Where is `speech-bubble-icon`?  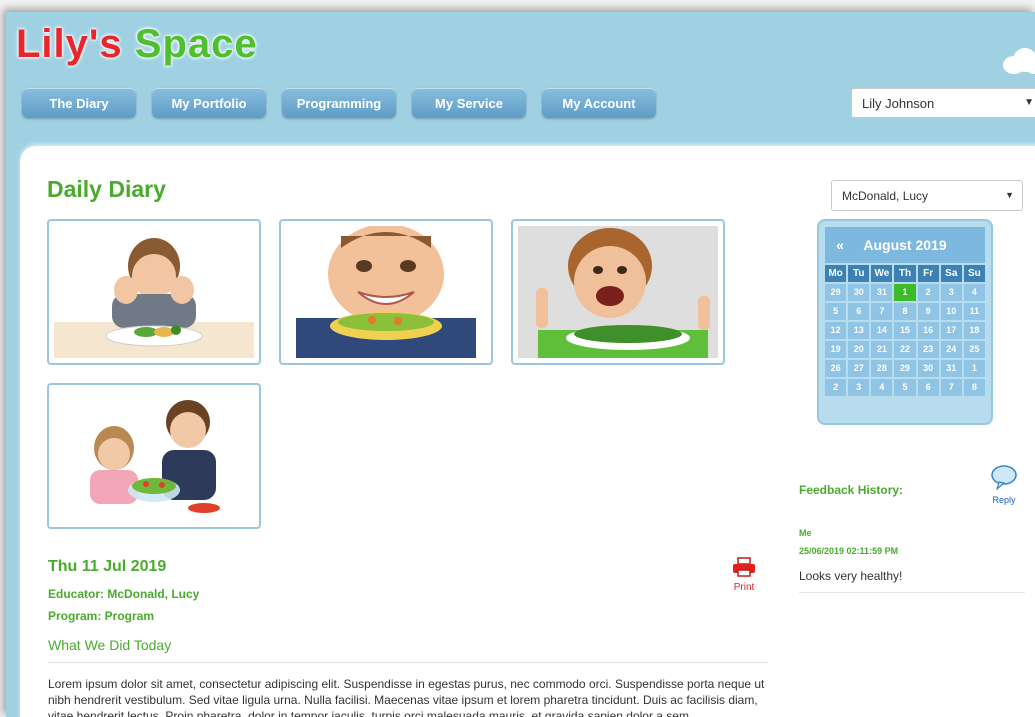 speech-bubble-icon is located at coordinates (1004, 478).